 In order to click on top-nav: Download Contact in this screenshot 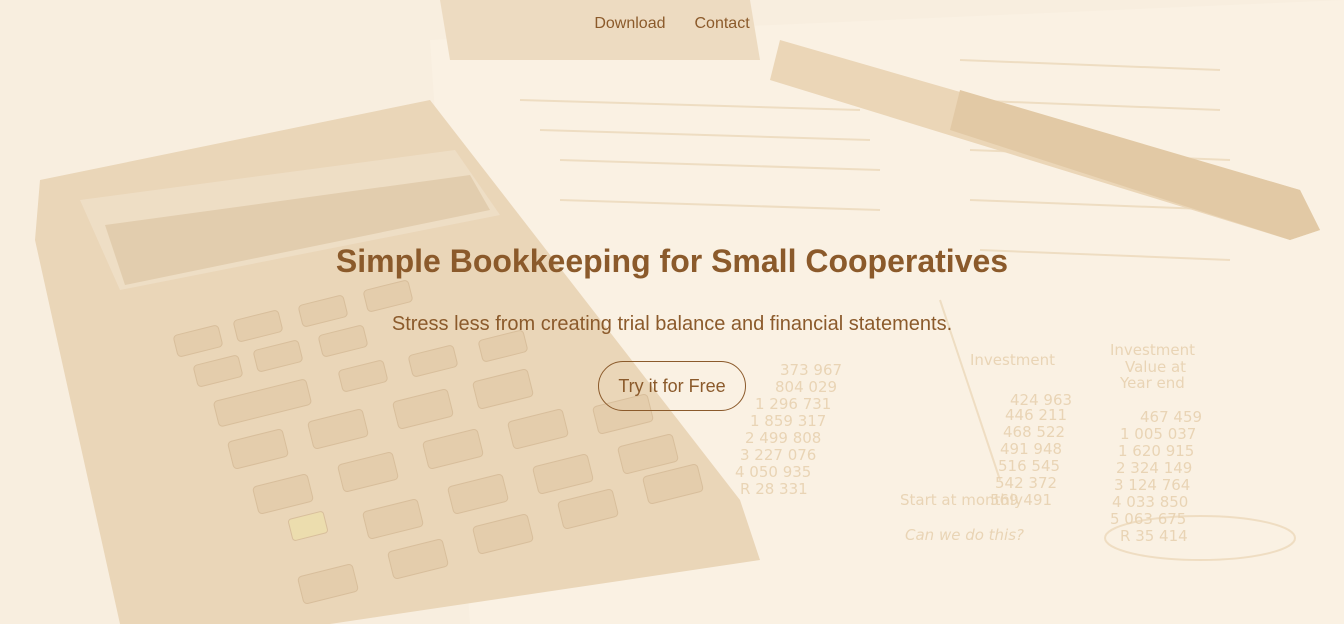, I will do `click(672, 24)`.